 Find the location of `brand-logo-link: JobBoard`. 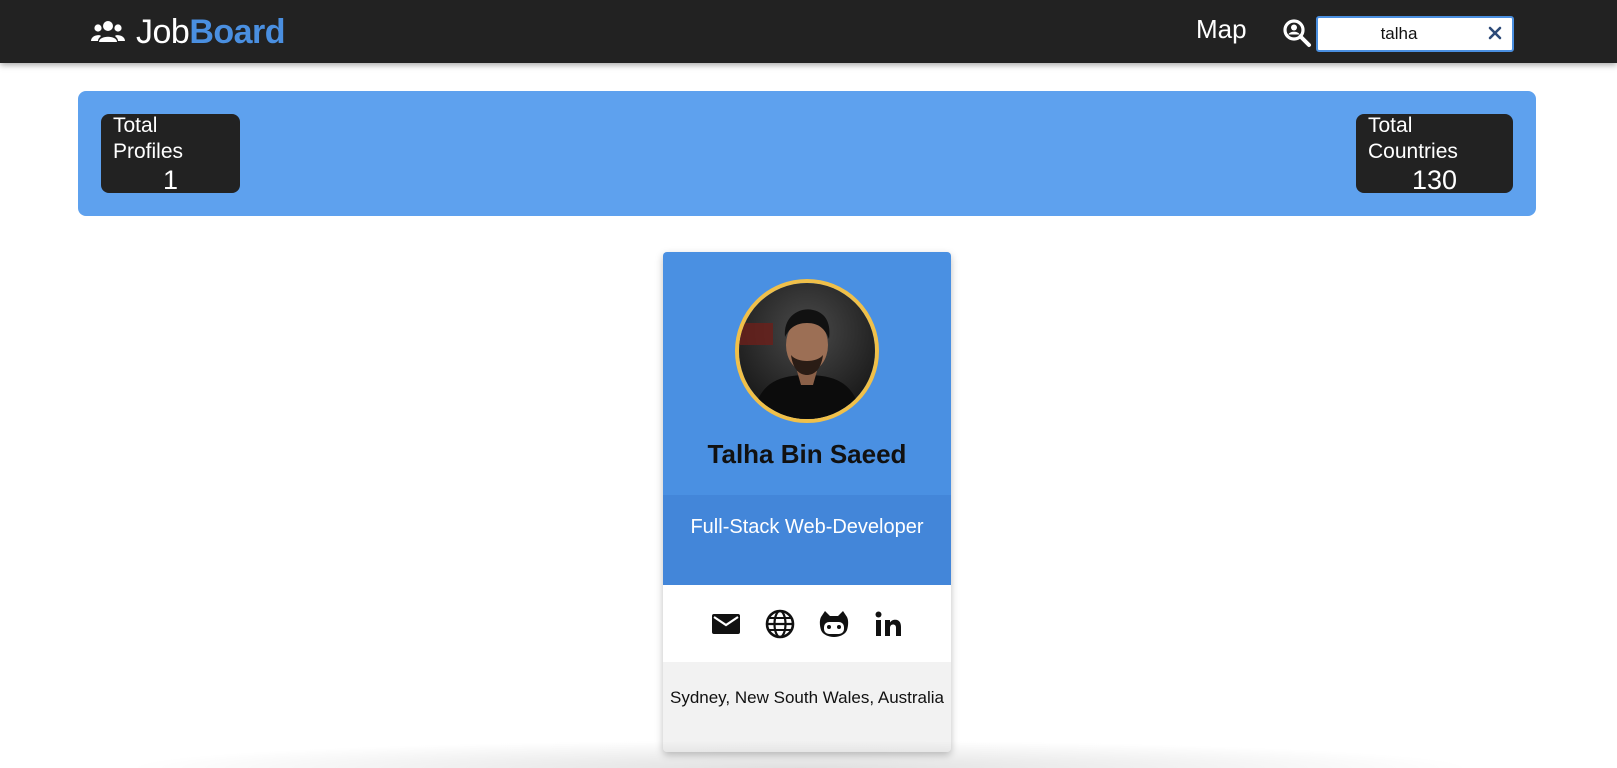

brand-logo-link: JobBoard is located at coordinates (188, 32).